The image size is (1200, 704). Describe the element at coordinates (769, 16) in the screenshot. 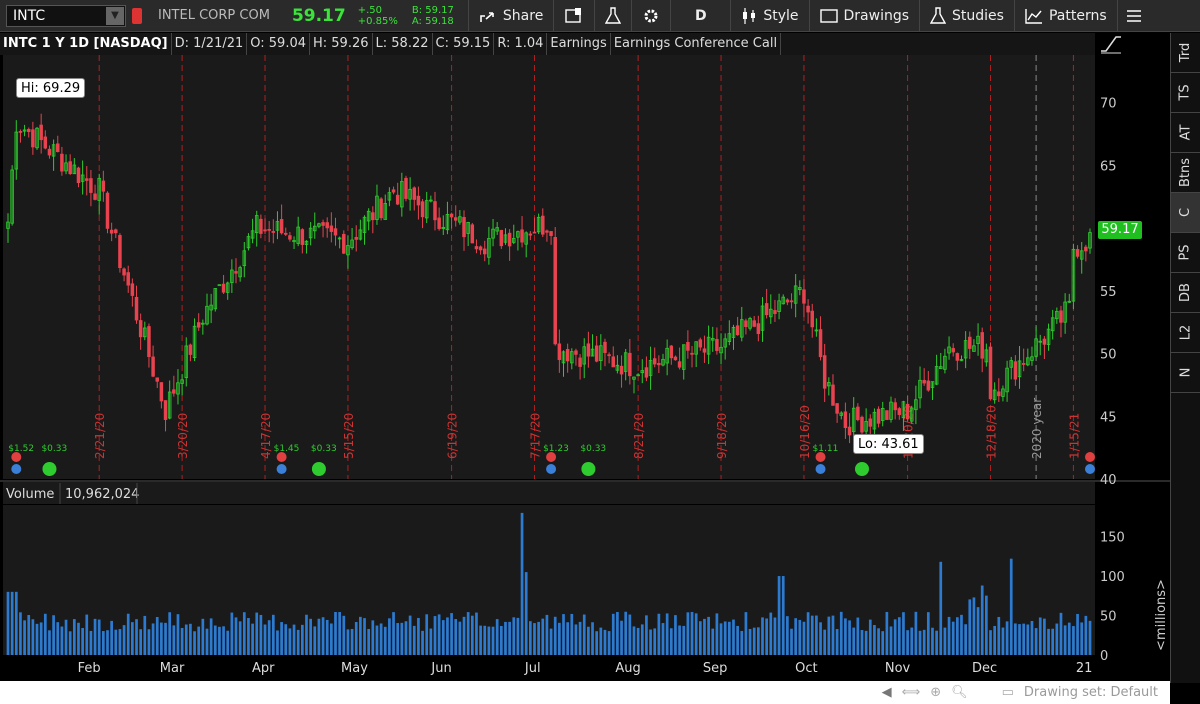

I see `style-button: Style` at that location.